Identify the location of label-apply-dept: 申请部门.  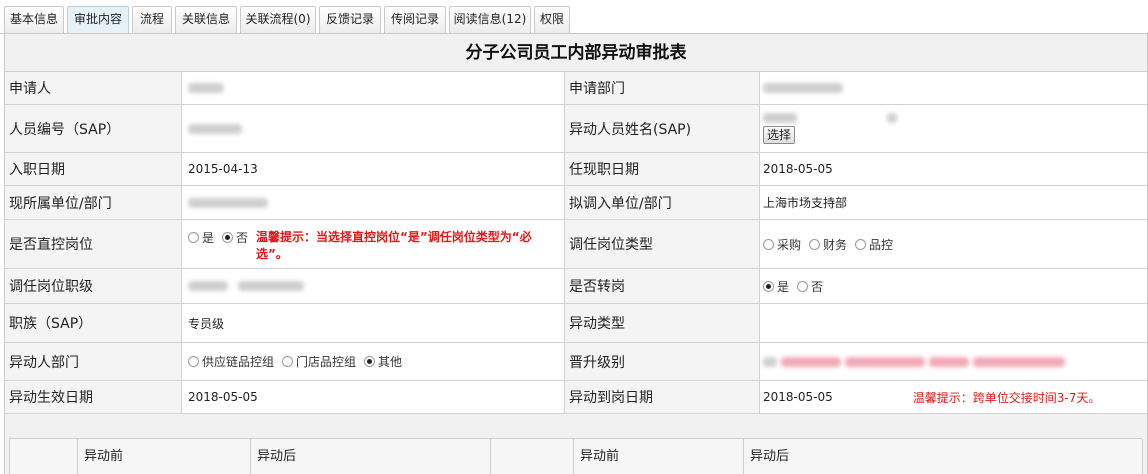
(662, 88).